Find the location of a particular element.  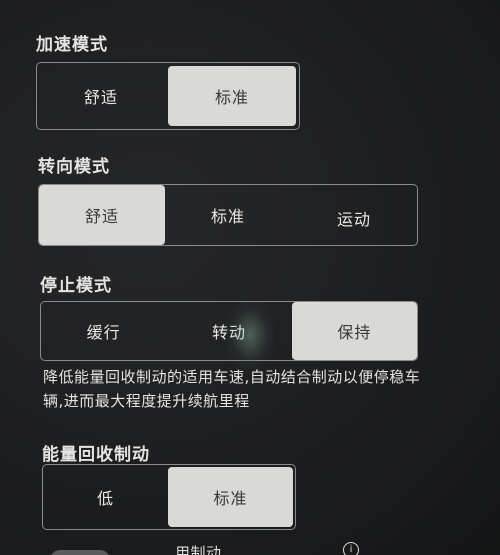

stop-option-roll: 转动 is located at coordinates (228, 331).